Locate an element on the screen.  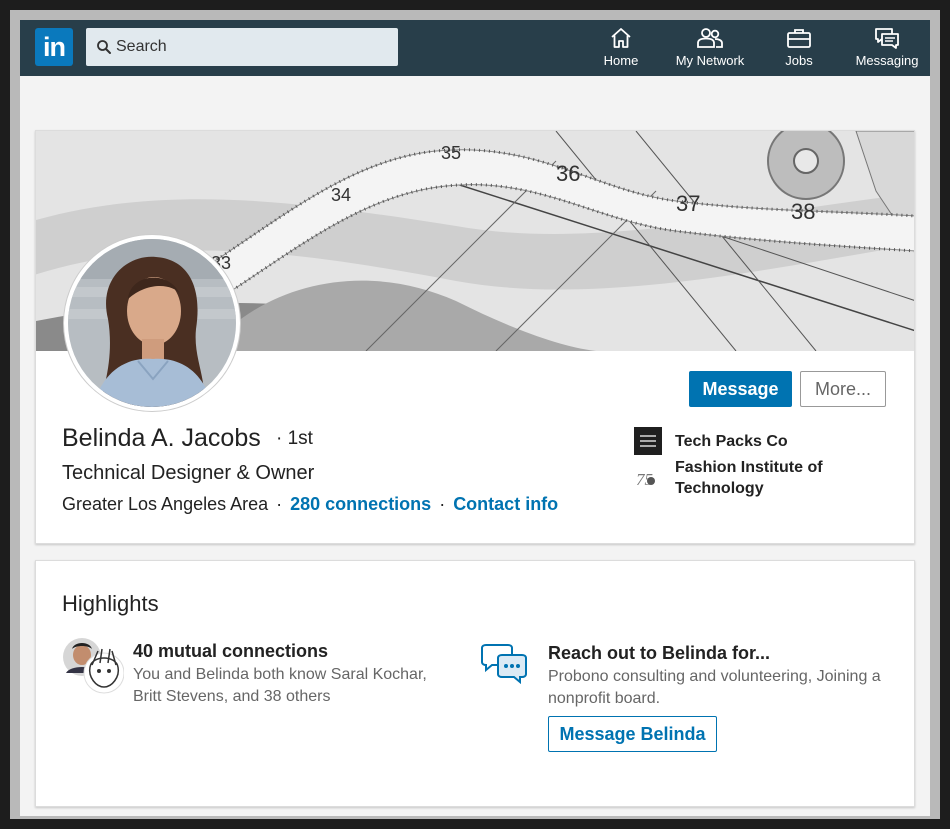
briefcase-icon is located at coordinates (799, 38).